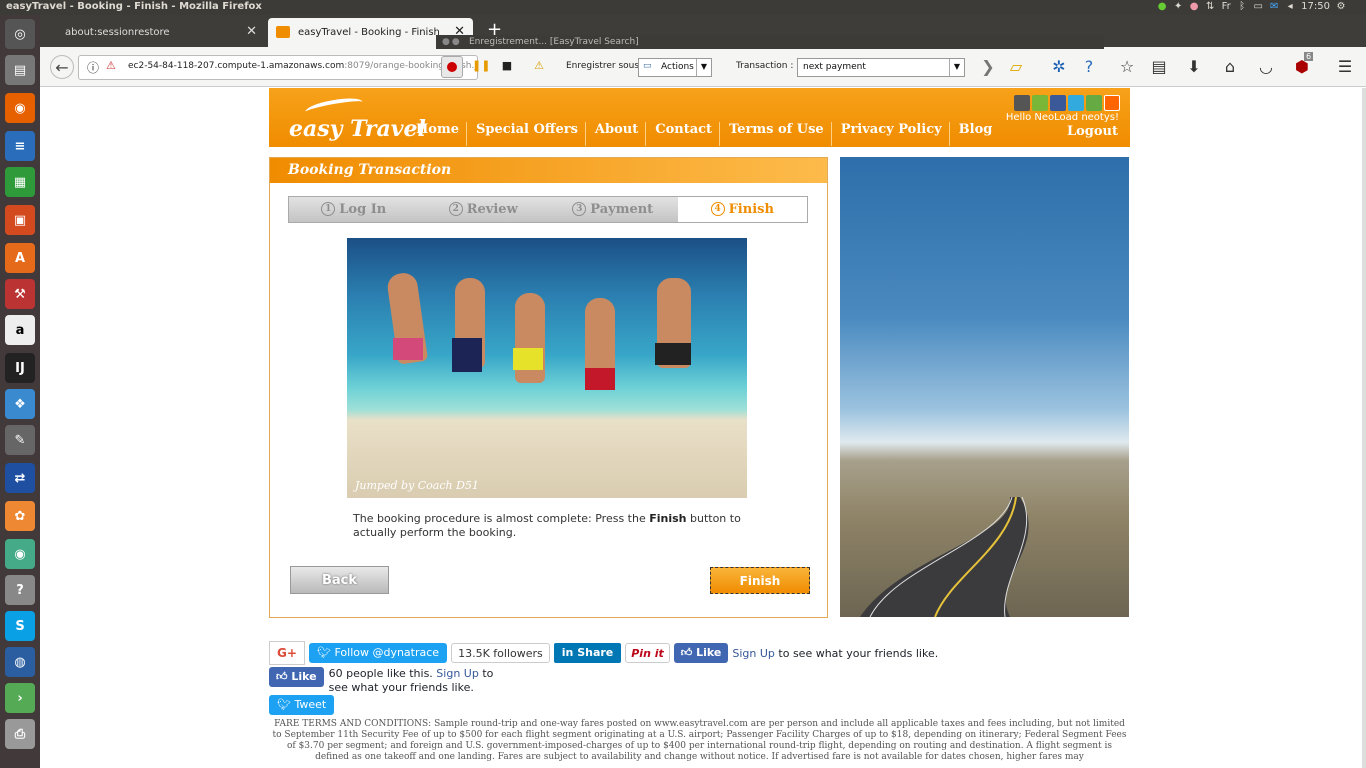  I want to click on transaction-select: next payment ▼, so click(881, 67).